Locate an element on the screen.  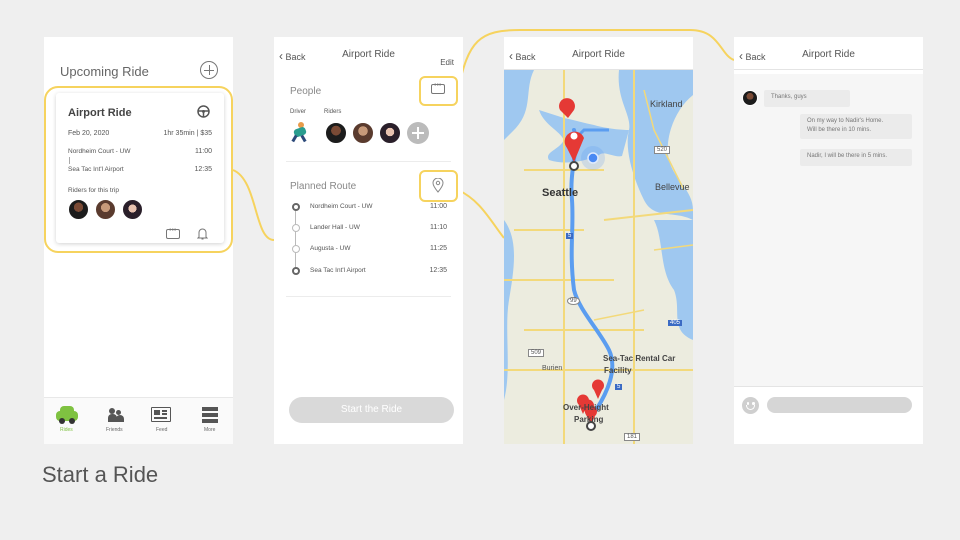
map-label-burien: Burien is located at coordinates (552, 368).